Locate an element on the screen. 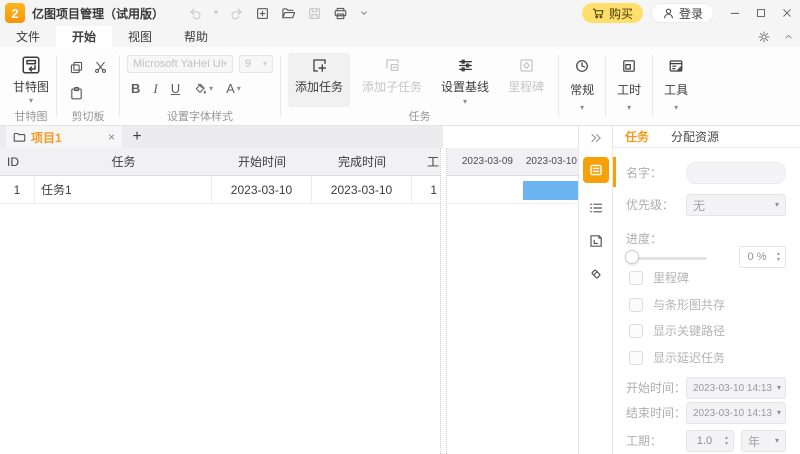 This screenshot has width=800, height=454. end-time-value: 2023-03-10 14:13 is located at coordinates (732, 413).